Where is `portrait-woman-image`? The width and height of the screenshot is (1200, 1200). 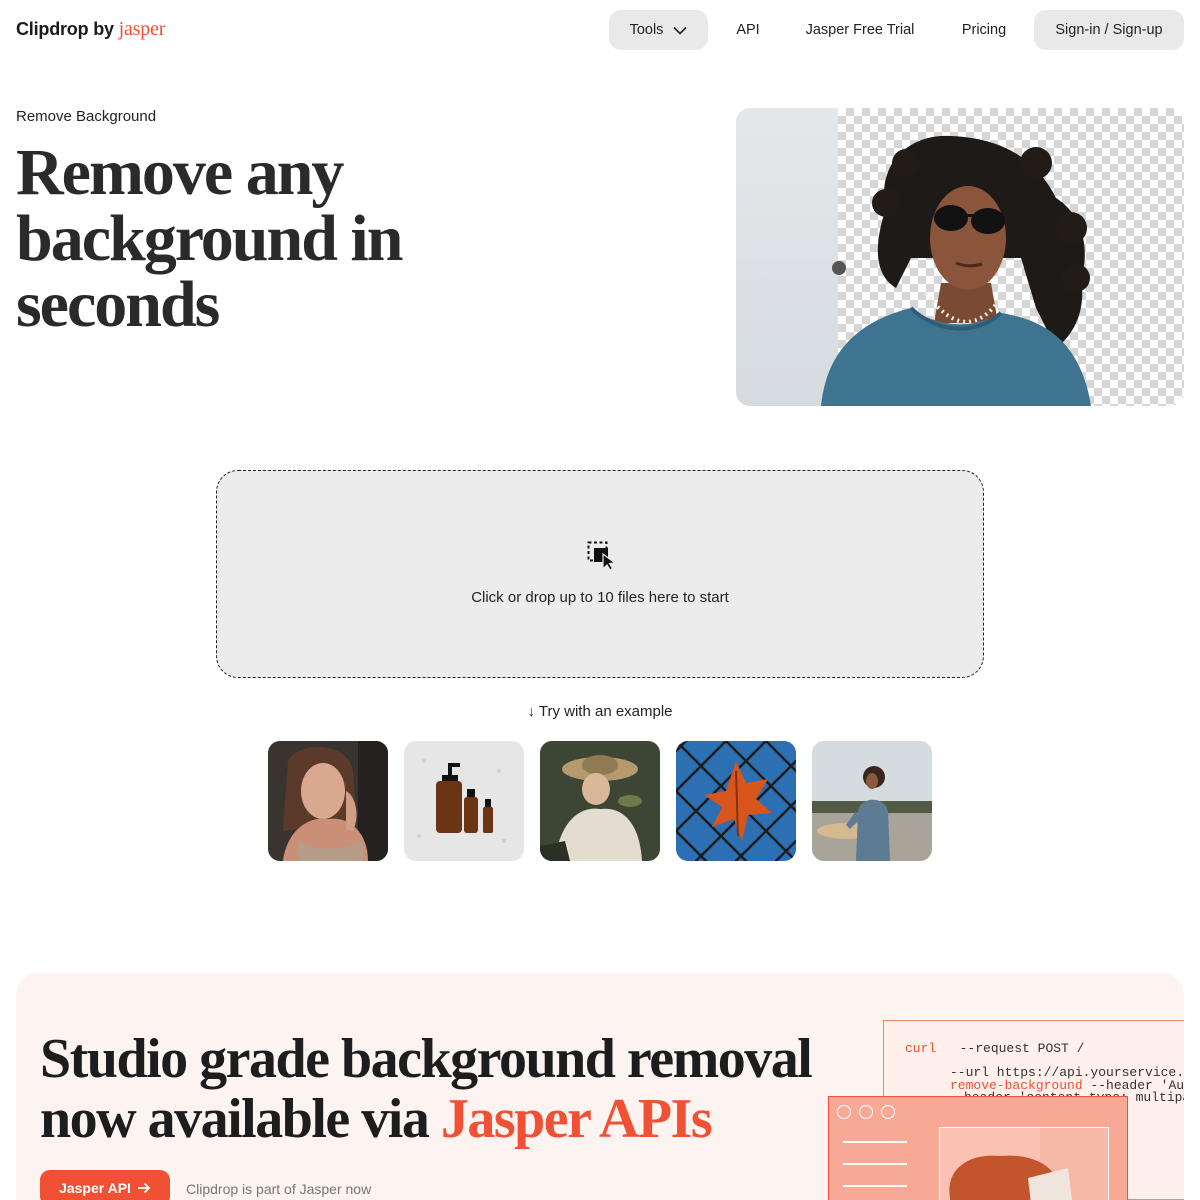
portrait-woman-image is located at coordinates (328, 801).